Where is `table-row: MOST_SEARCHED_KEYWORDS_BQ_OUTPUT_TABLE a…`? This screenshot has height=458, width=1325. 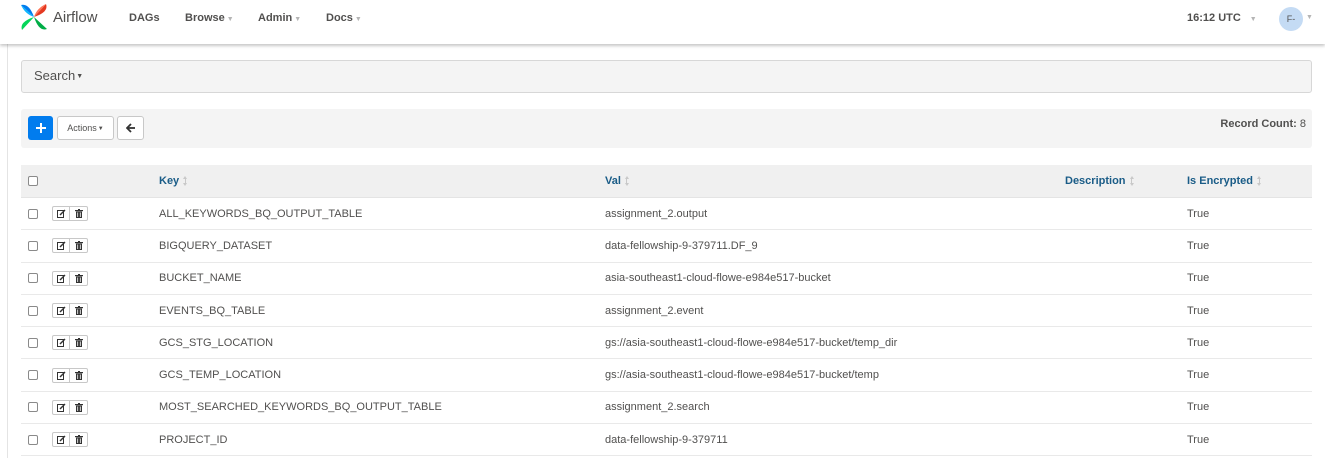 table-row: MOST_SEARCHED_KEYWORDS_BQ_OUTPUT_TABLE a… is located at coordinates (666, 408).